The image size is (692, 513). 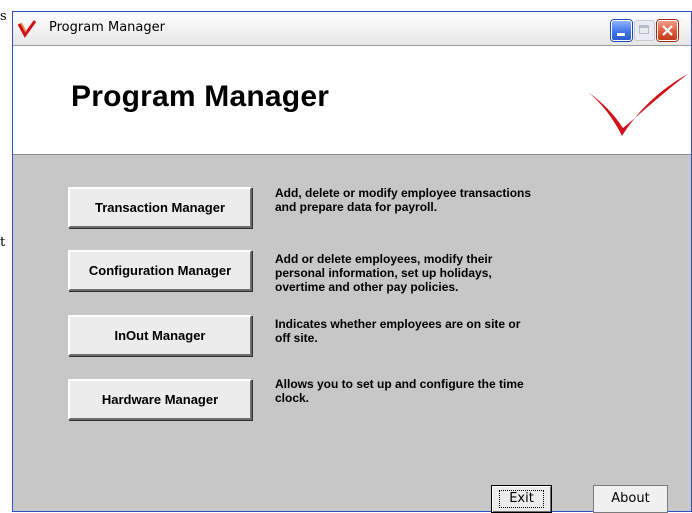 I want to click on minimize-icon, so click(x=621, y=34).